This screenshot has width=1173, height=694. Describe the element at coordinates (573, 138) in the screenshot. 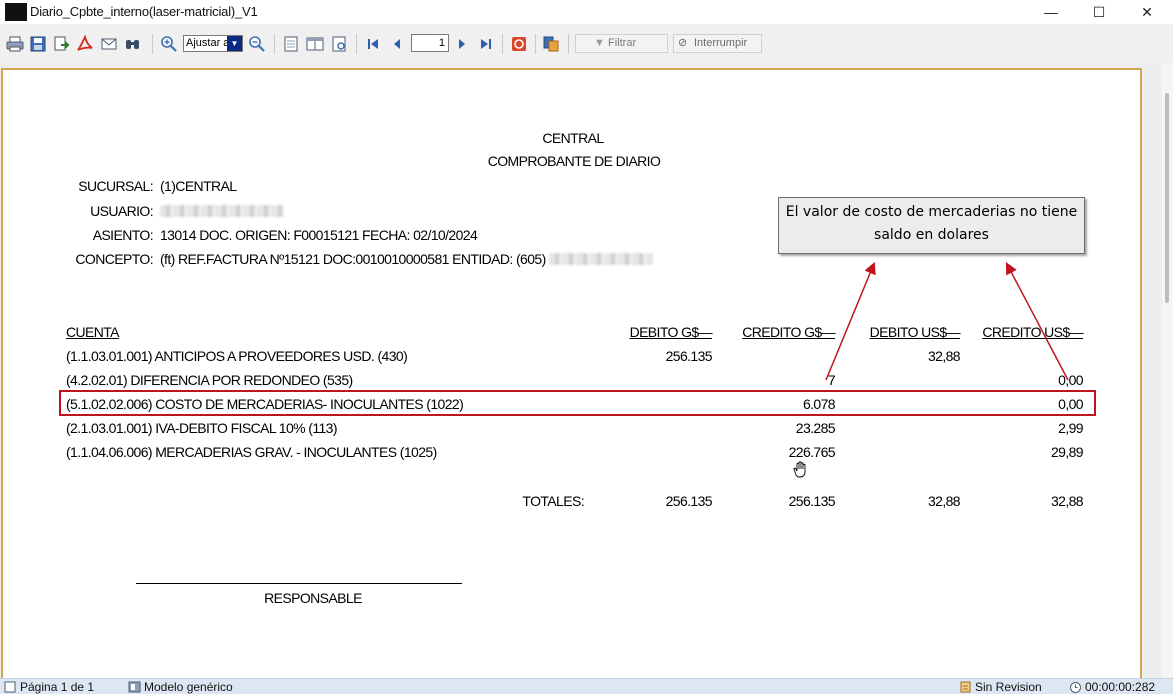

I see `company-name: CENTRAL` at that location.